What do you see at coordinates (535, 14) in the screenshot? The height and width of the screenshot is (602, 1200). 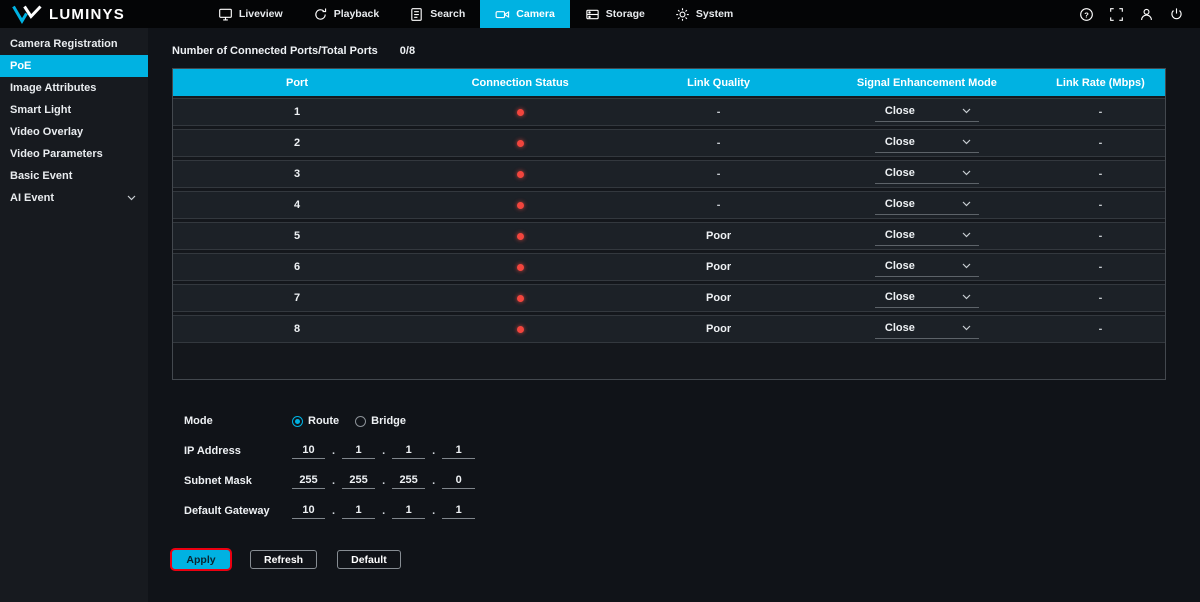 I see `nav-label: Camera` at bounding box center [535, 14].